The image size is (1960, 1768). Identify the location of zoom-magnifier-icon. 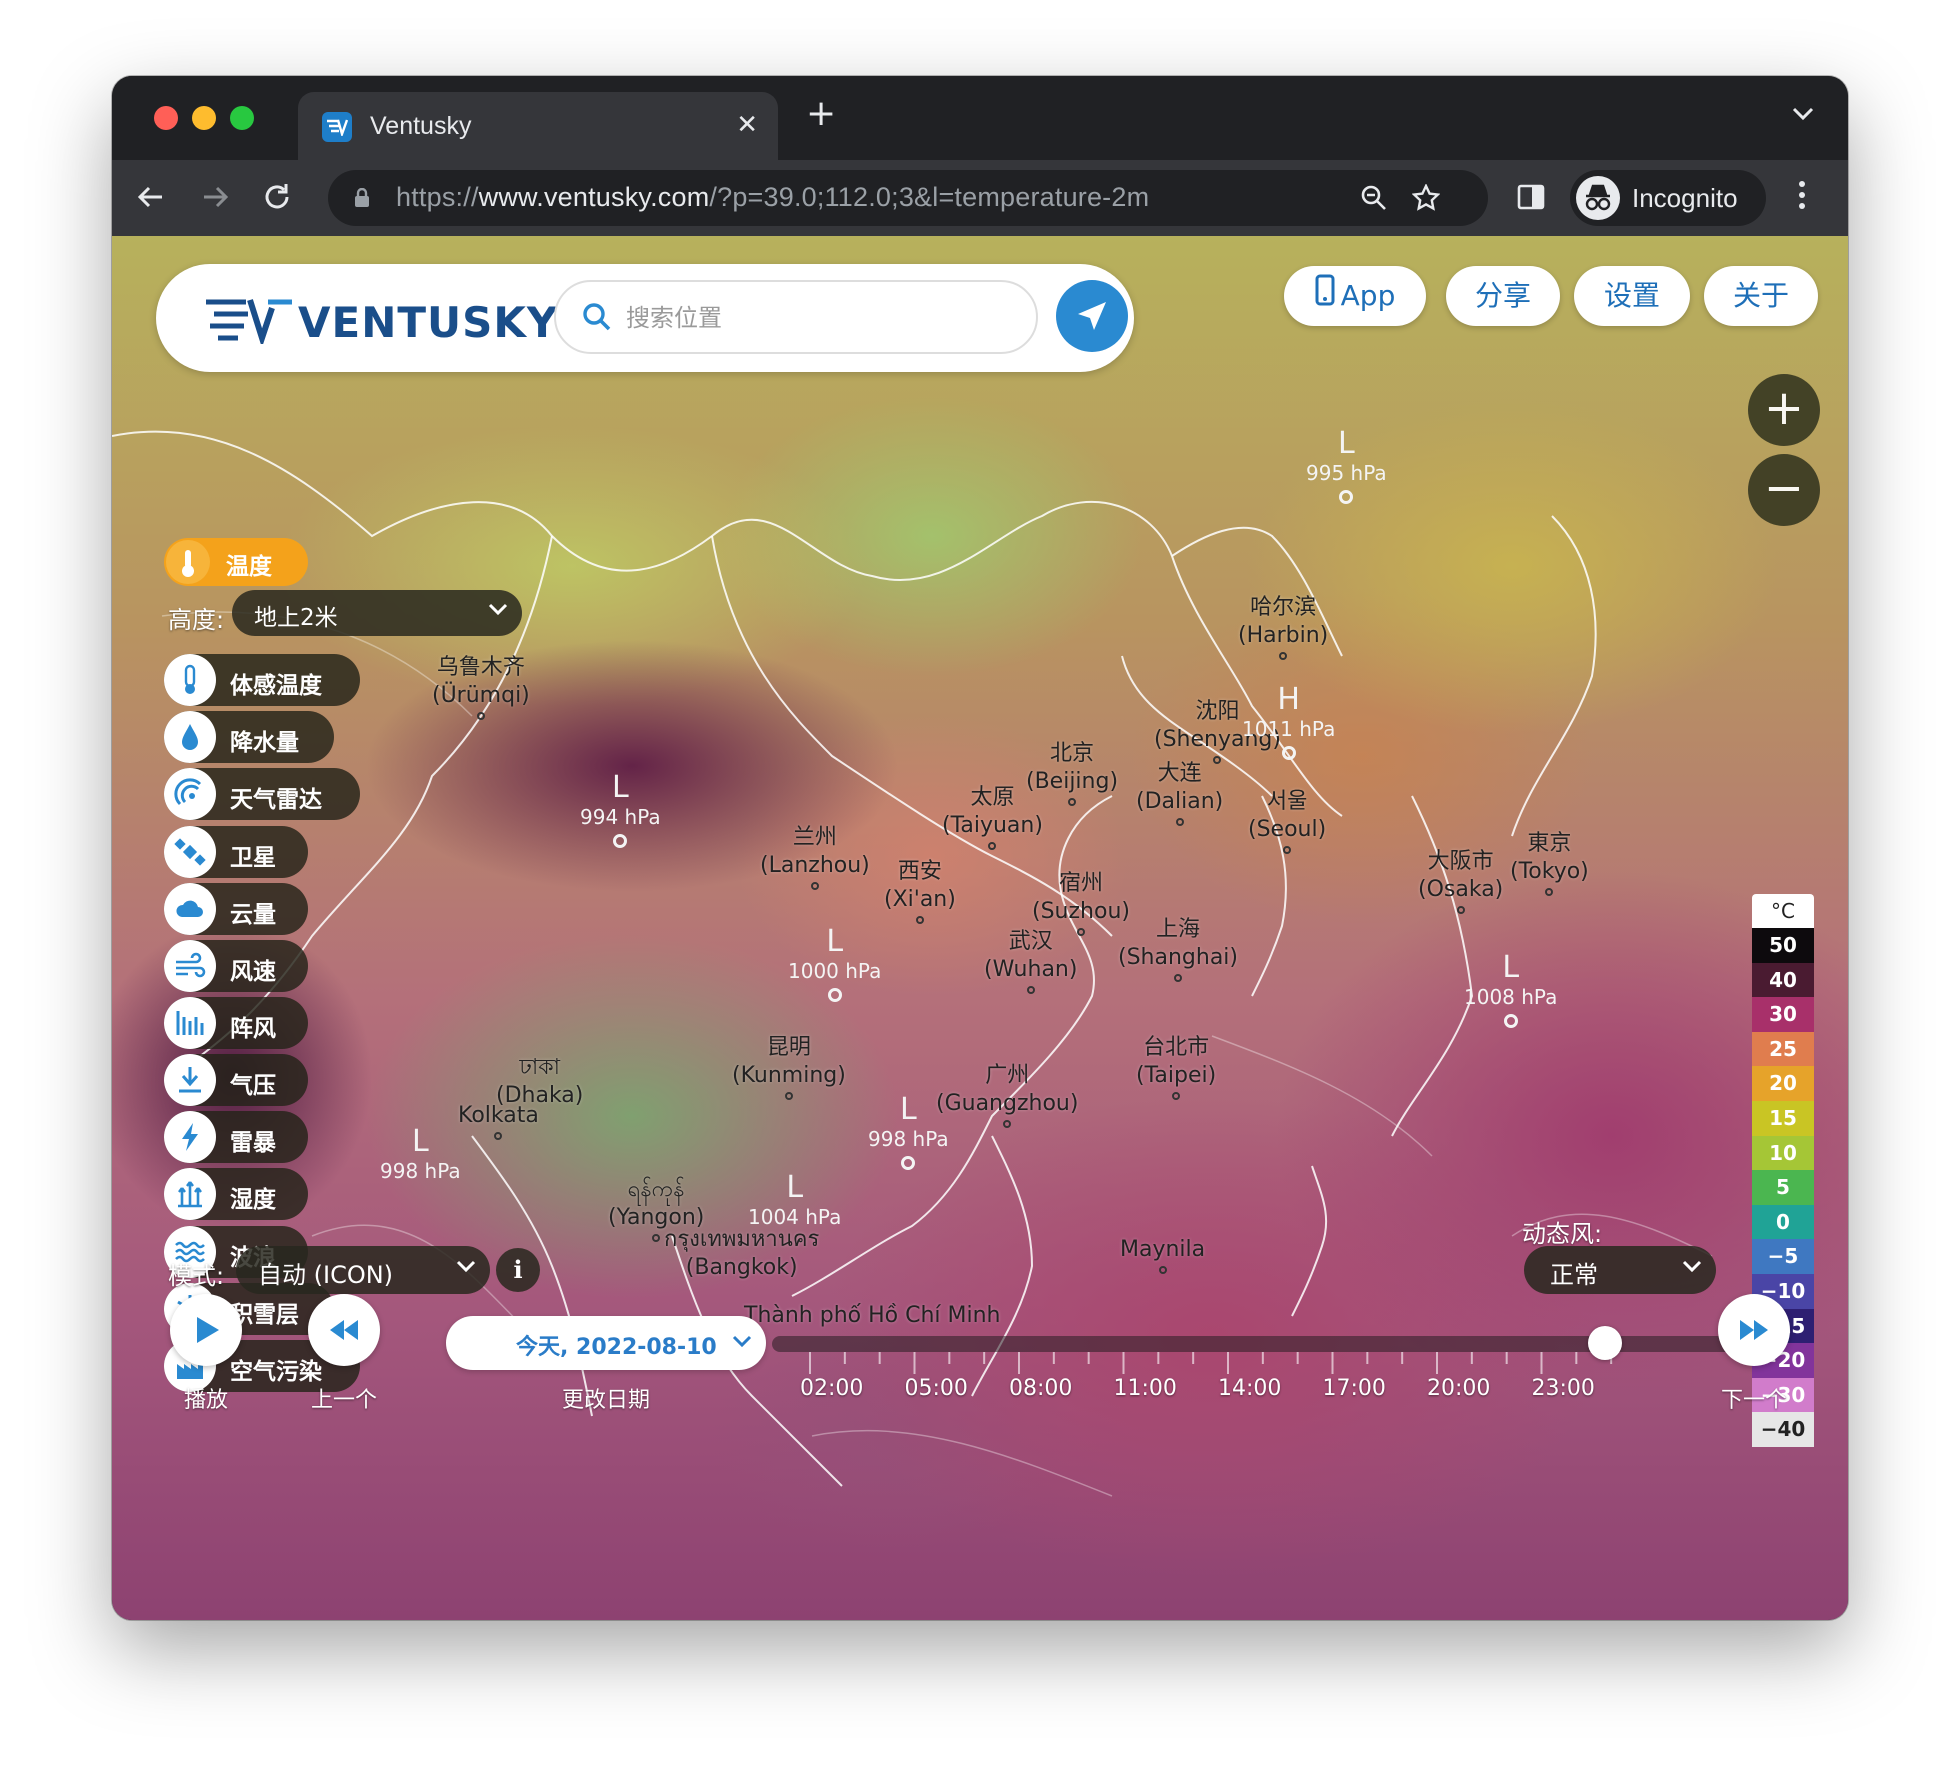
(1374, 200).